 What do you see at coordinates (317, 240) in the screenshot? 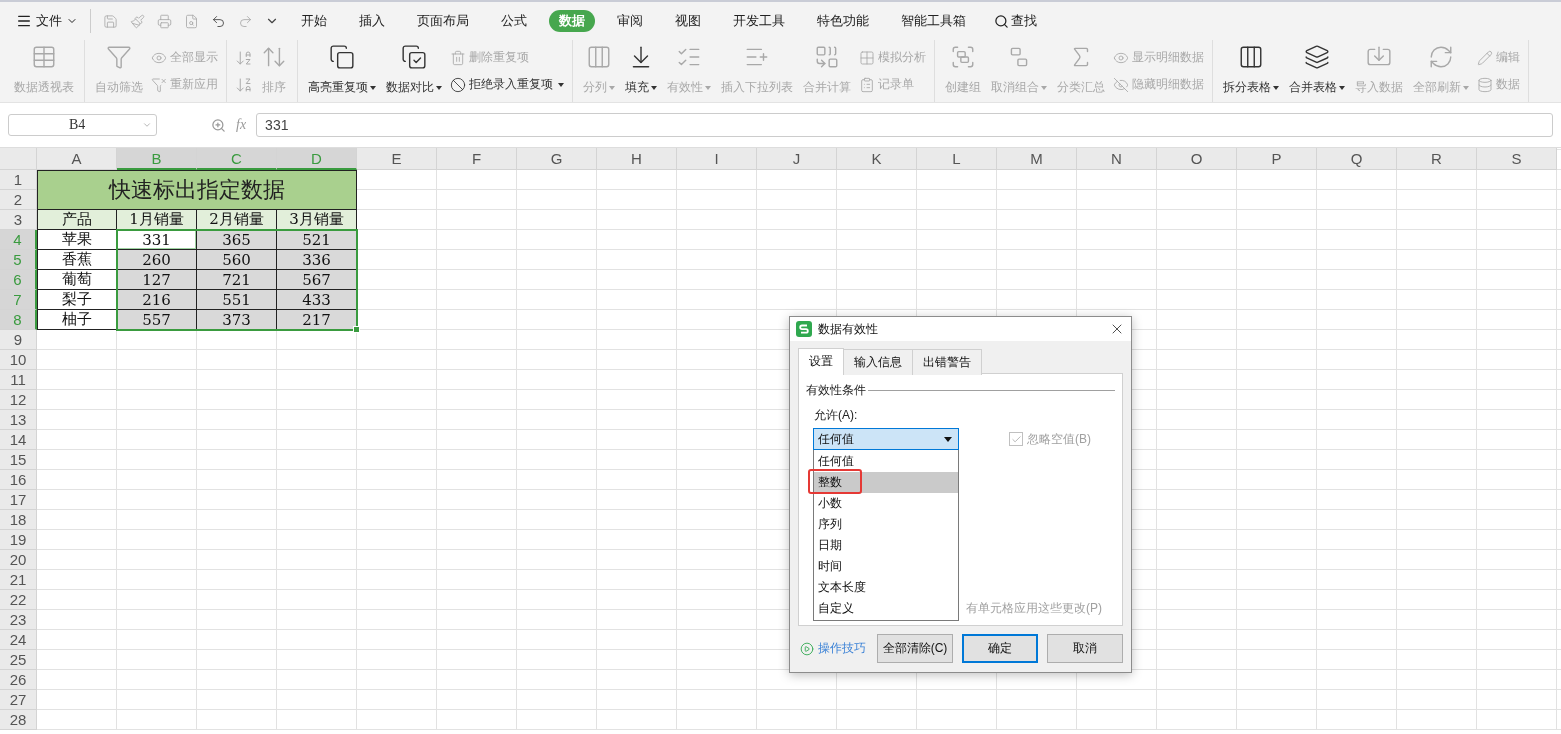
I see `table-cell: 521` at bounding box center [317, 240].